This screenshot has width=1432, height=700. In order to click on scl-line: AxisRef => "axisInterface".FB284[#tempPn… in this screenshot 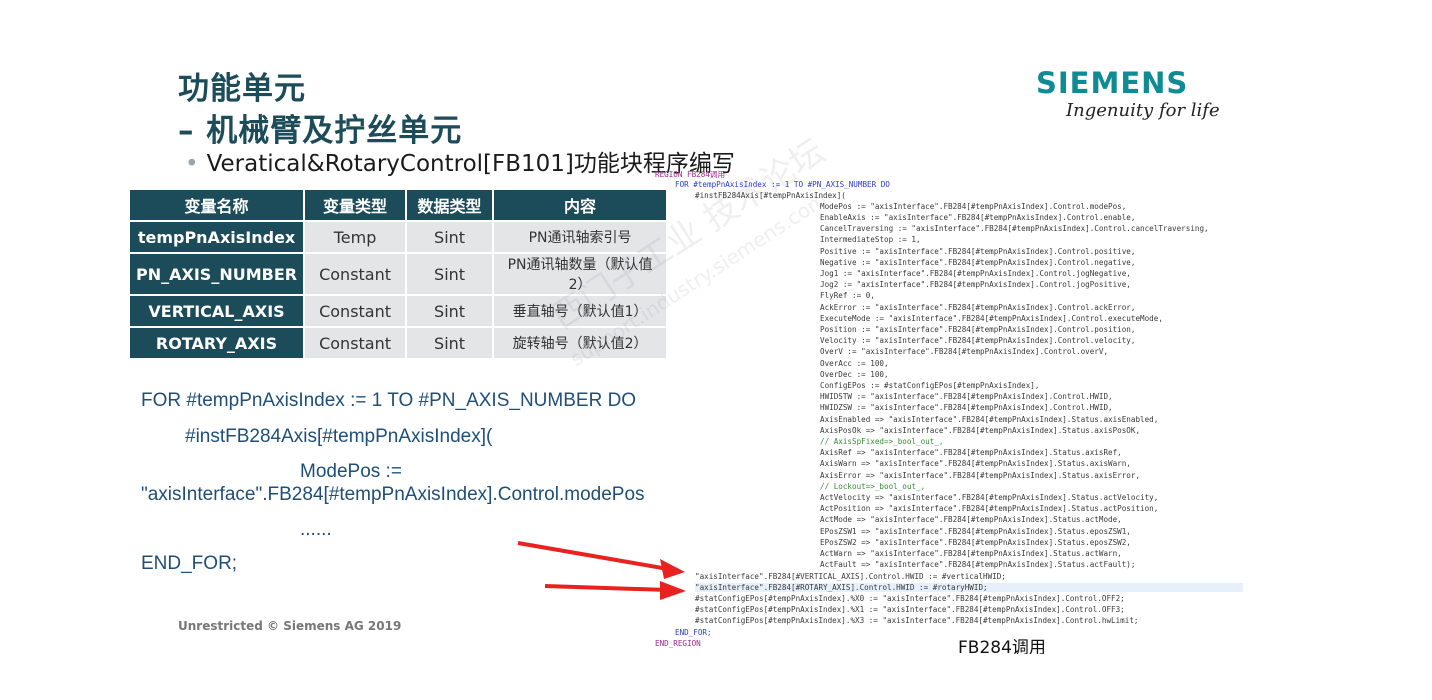, I will do `click(971, 452)`.